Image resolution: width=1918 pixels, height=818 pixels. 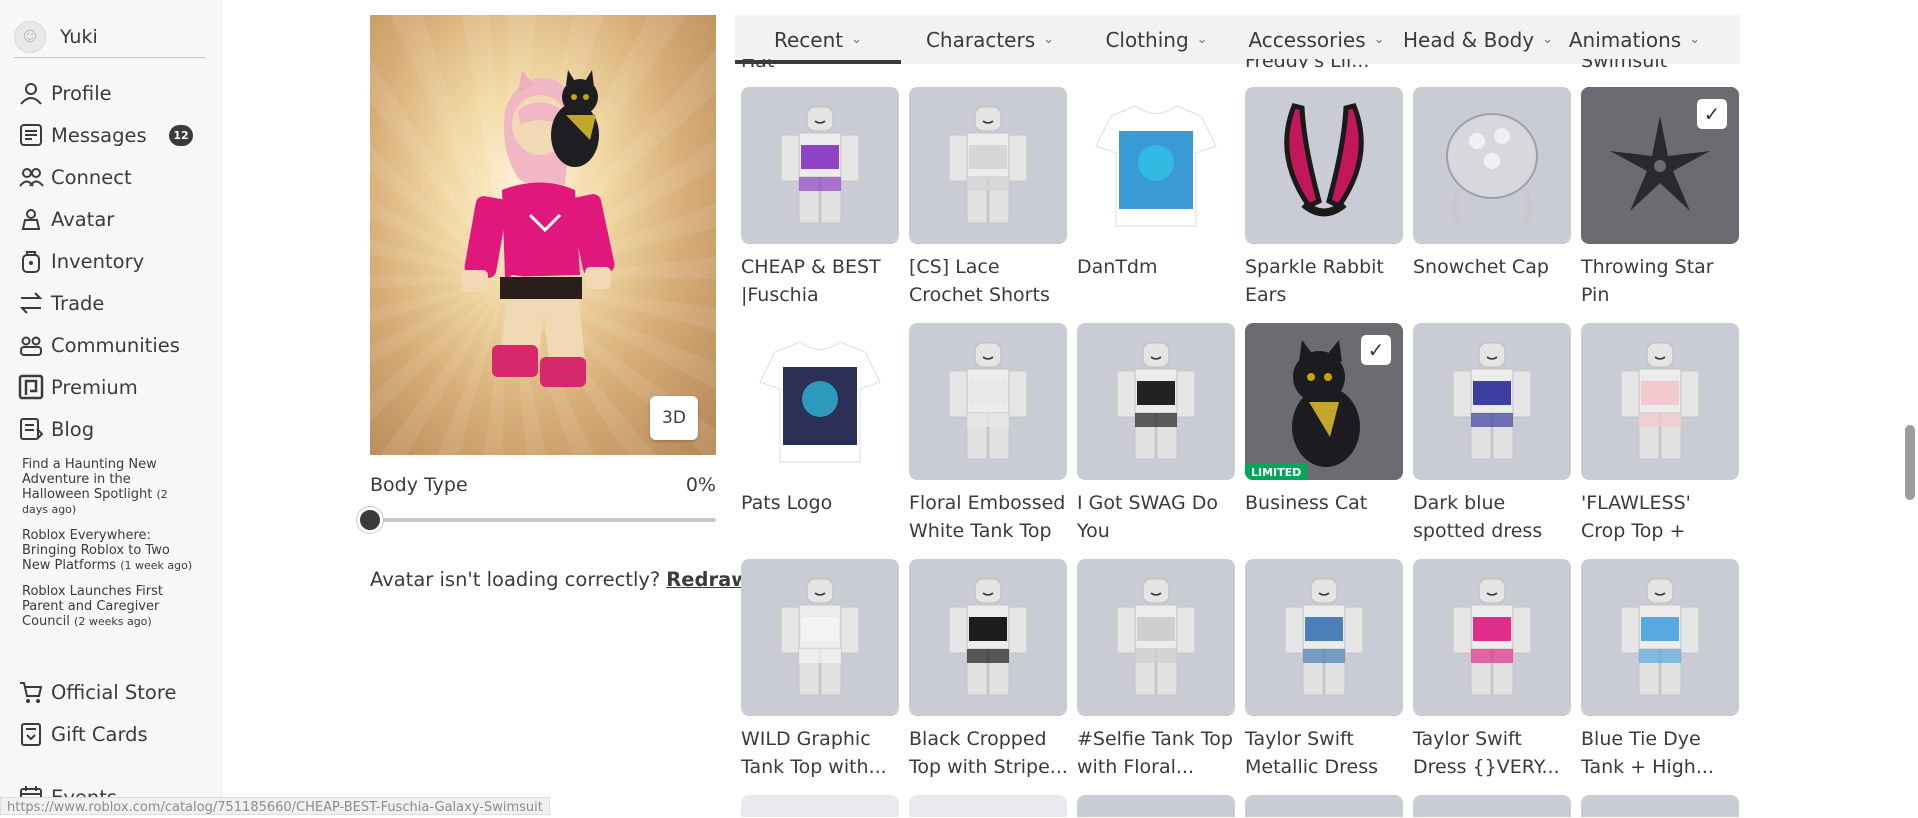 What do you see at coordinates (1376, 350) in the screenshot?
I see `checkmark-icon: ✓` at bounding box center [1376, 350].